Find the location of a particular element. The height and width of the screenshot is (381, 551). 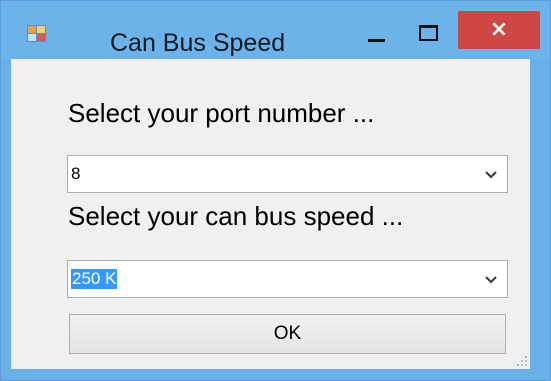

window-title: Can Bus Speed is located at coordinates (198, 43).